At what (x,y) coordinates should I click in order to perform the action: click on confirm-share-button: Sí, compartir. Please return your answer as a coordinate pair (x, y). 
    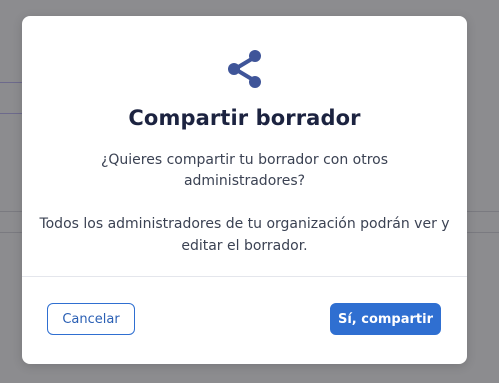
    Looking at the image, I should click on (385, 319).